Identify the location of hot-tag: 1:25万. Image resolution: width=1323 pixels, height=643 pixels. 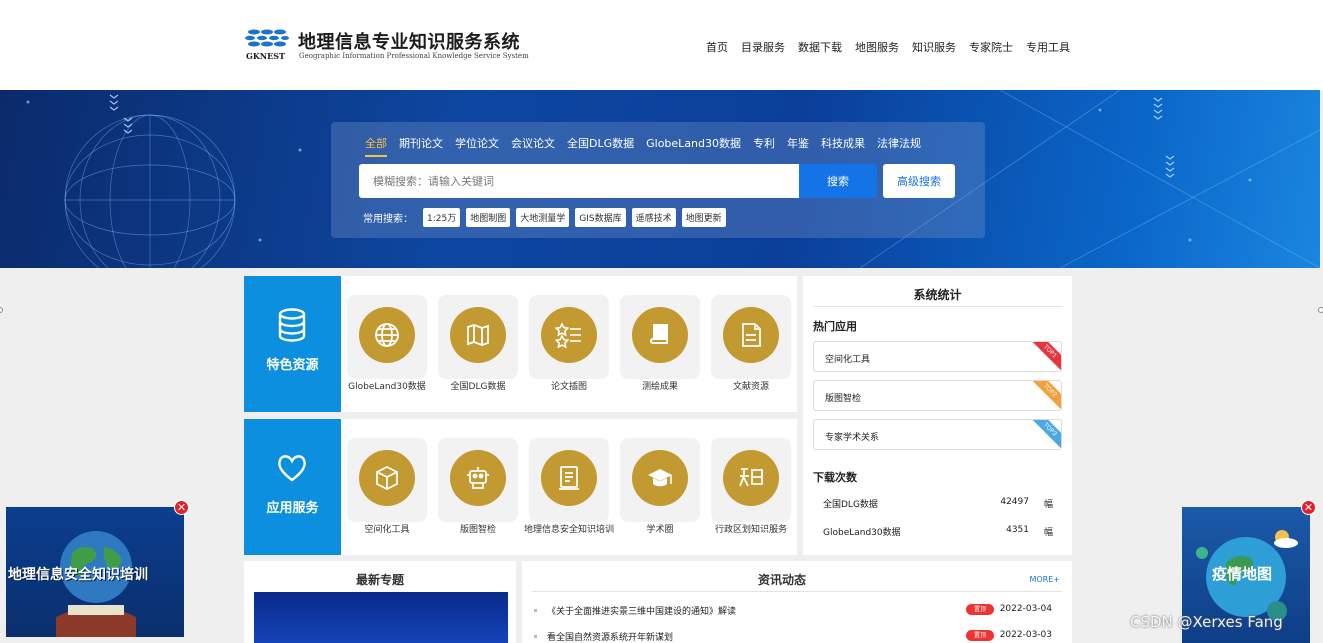
(442, 217).